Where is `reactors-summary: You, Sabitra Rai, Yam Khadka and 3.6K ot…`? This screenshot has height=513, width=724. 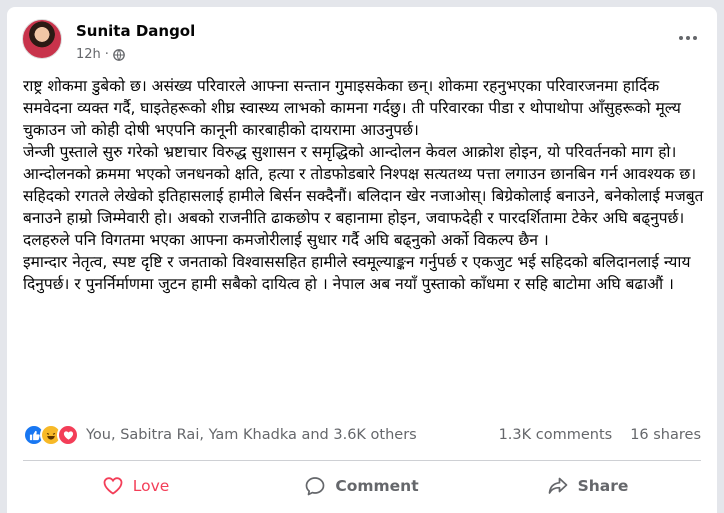 reactors-summary: You, Sabitra Rai, Yam Khadka and 3.6K ot… is located at coordinates (251, 435).